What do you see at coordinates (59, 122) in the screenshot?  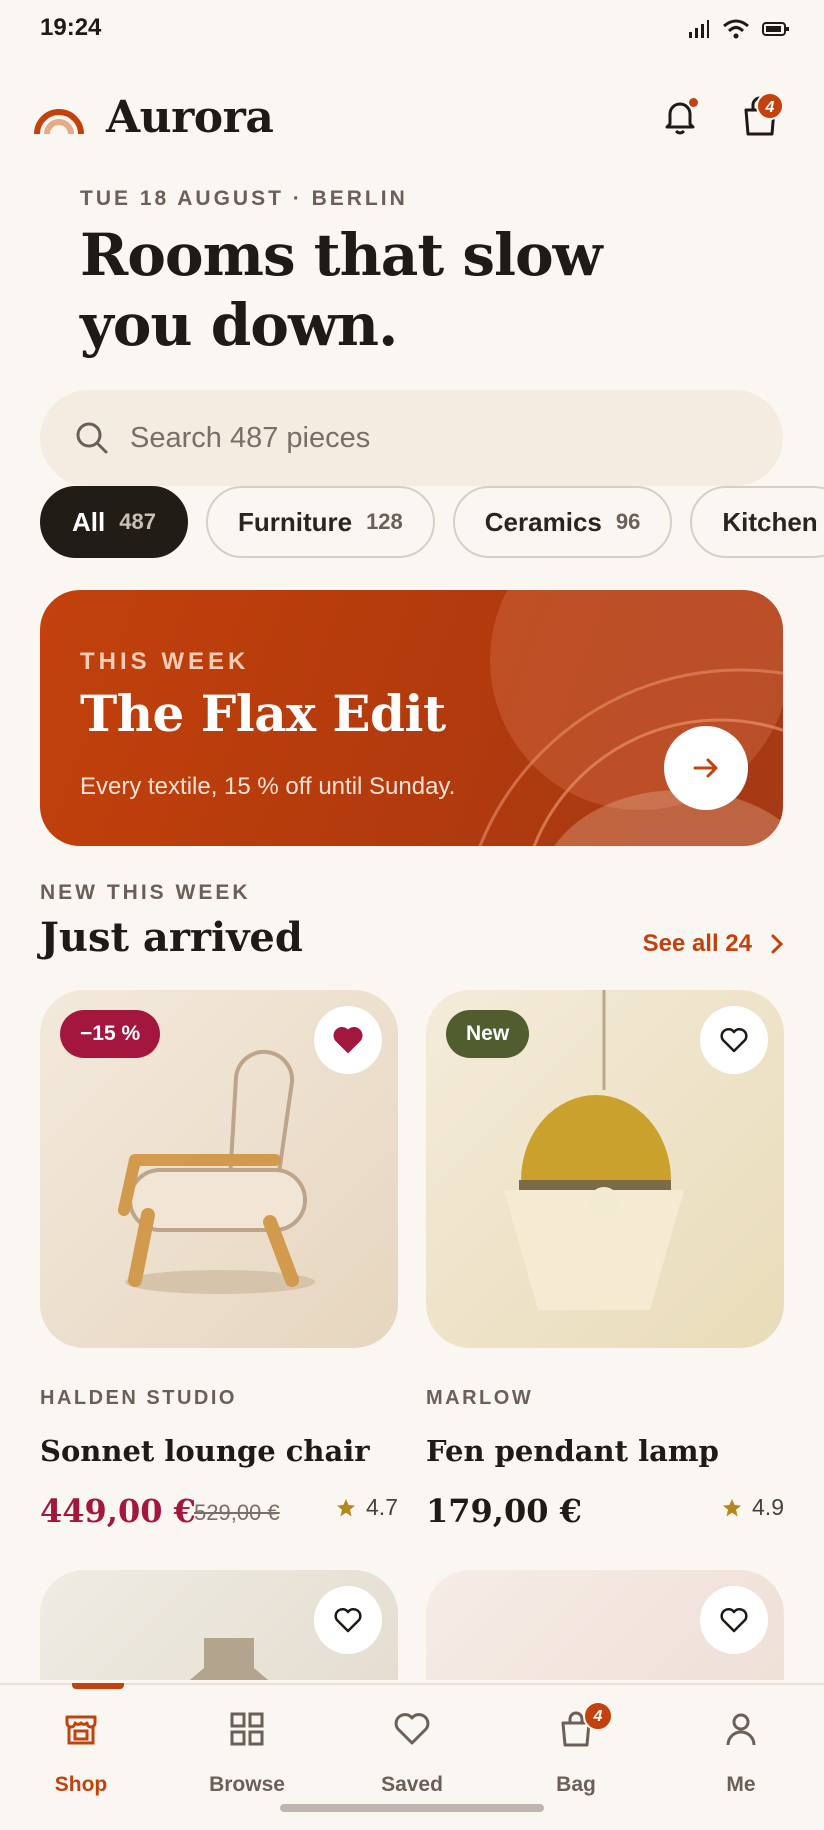 I see `aurora-logo-icon` at bounding box center [59, 122].